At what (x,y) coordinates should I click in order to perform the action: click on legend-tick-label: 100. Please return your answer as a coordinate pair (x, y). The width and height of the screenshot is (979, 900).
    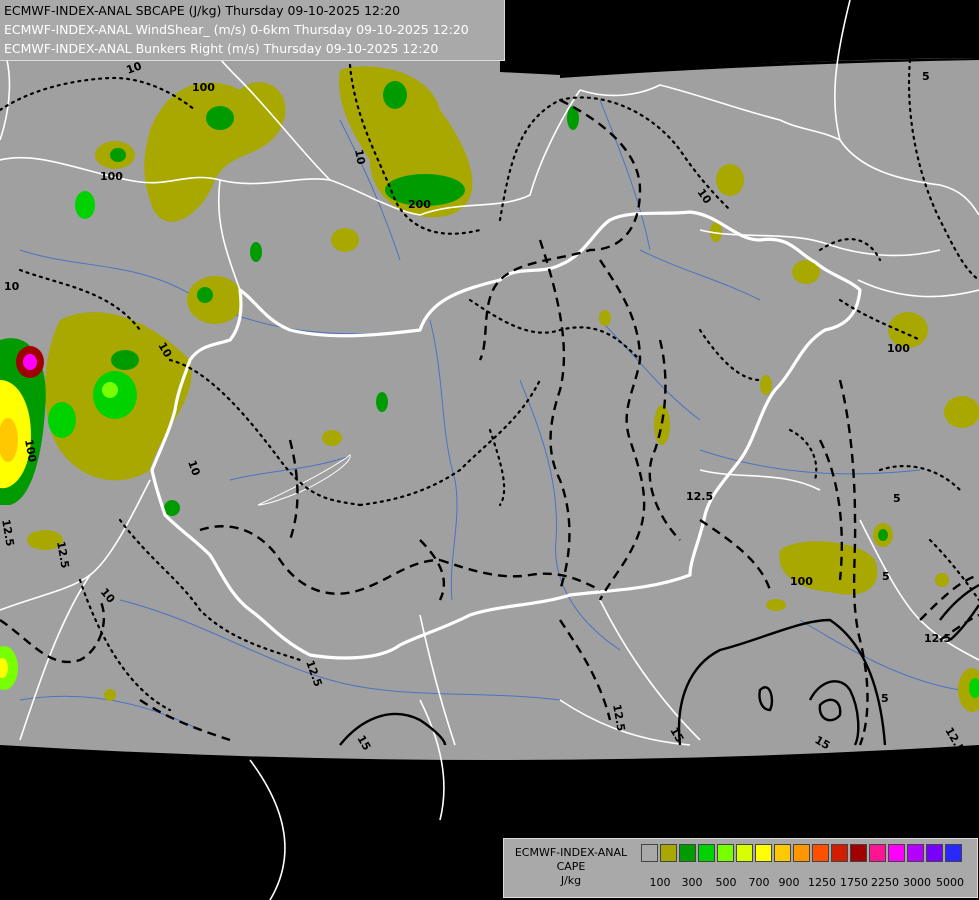
    Looking at the image, I should click on (660, 882).